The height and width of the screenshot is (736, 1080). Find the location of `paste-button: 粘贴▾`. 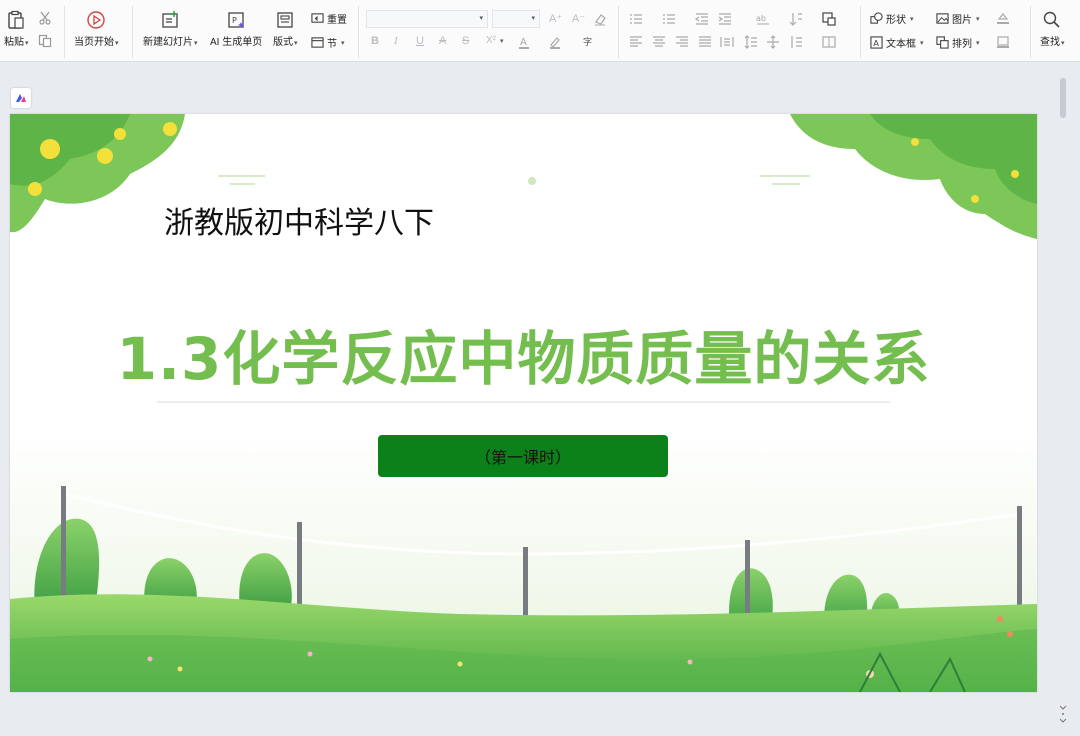

paste-button: 粘贴▾ is located at coordinates (16, 29).